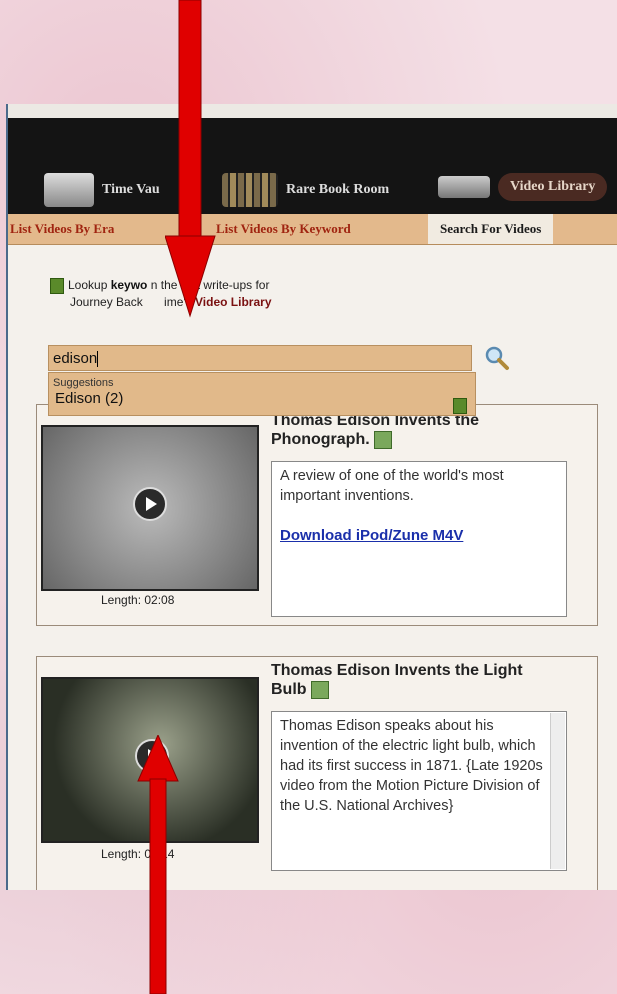 Image resolution: width=617 pixels, height=994 pixels. Describe the element at coordinates (108, 301) in the screenshot. I see `lookup-text-3: Journey Back` at that location.